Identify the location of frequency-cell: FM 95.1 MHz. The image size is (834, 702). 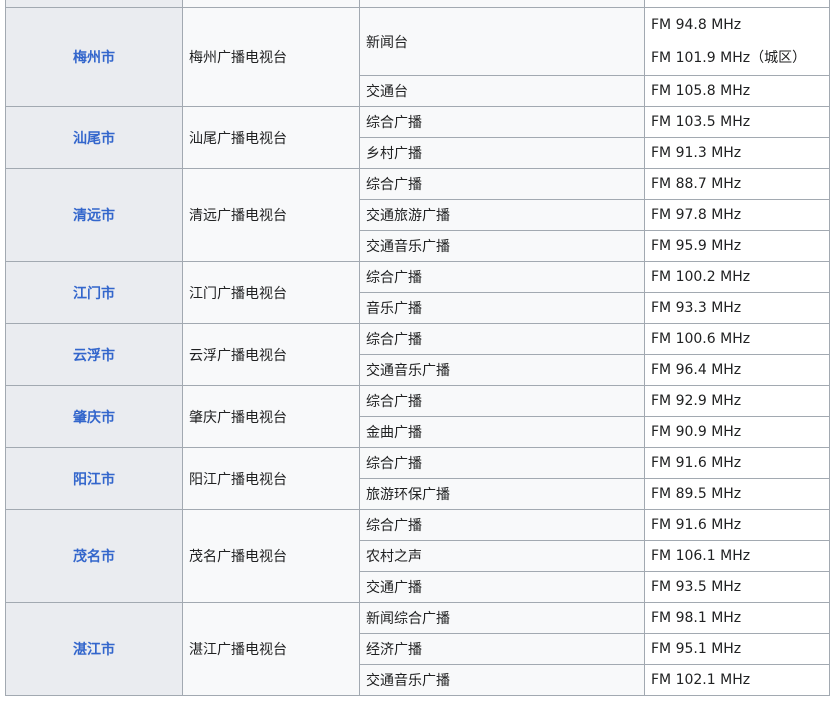
(737, 649).